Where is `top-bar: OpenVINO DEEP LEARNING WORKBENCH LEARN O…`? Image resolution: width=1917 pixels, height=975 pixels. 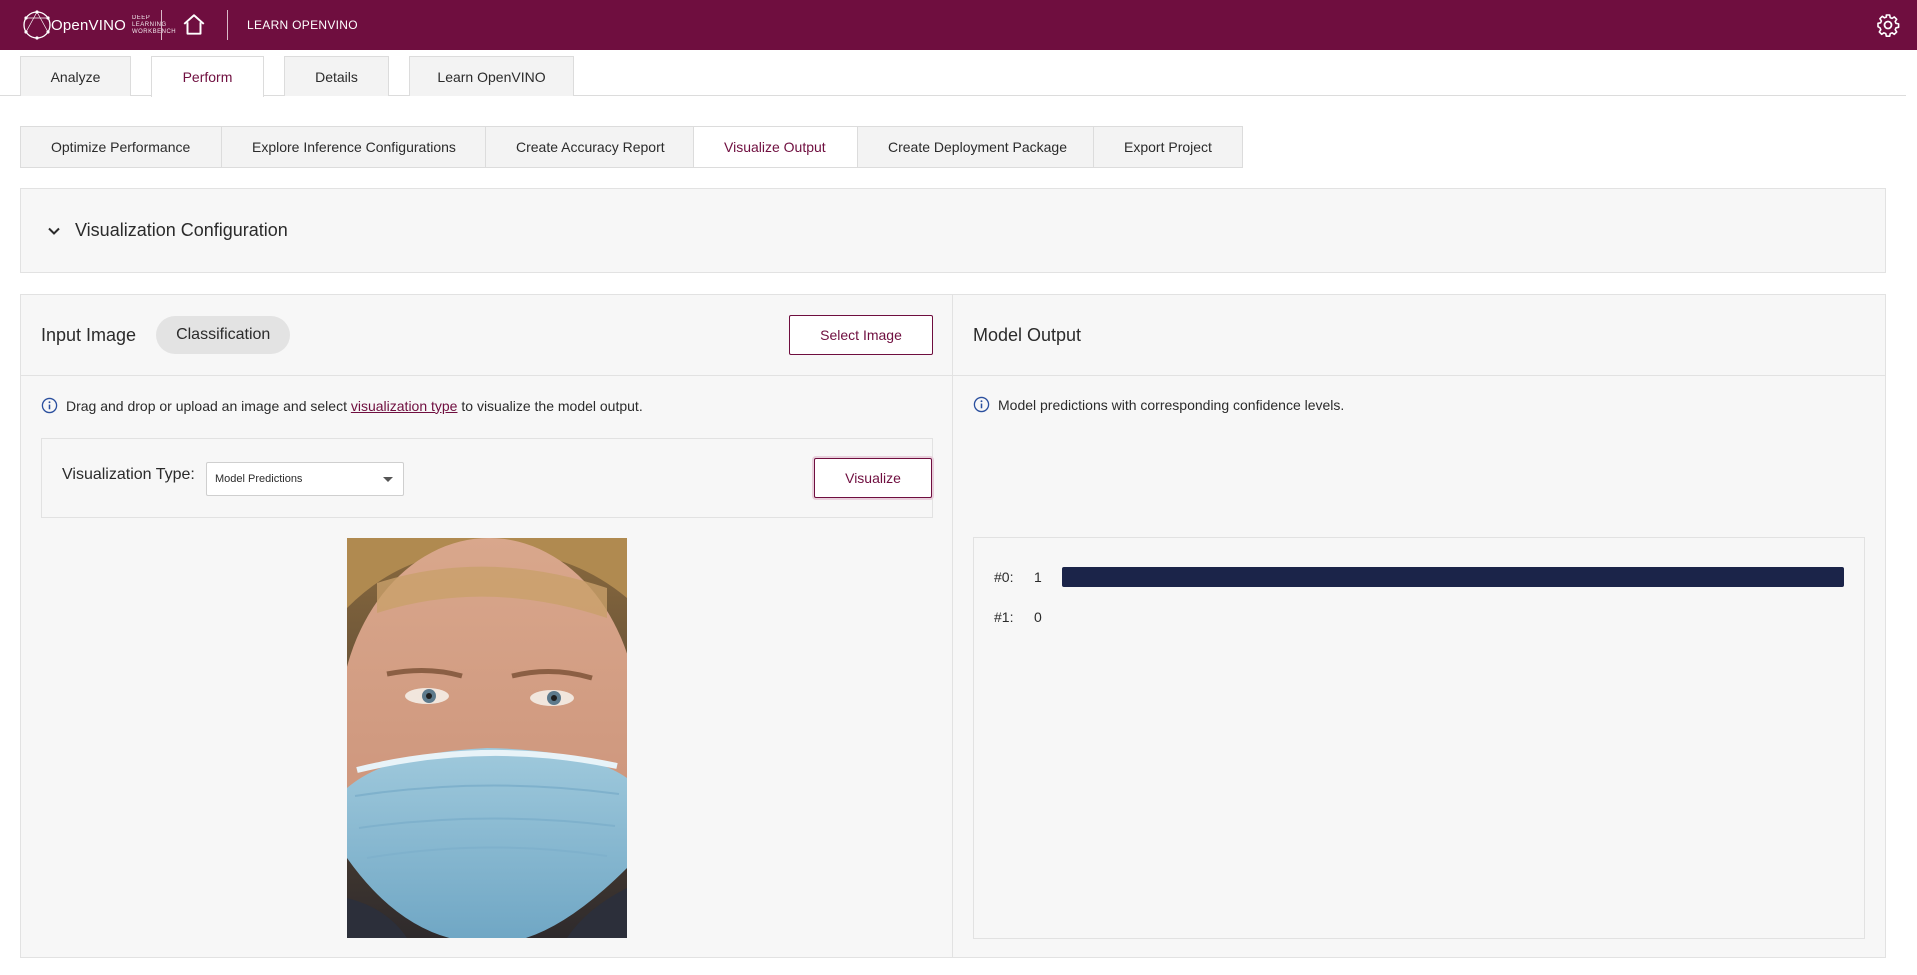
top-bar: OpenVINO DEEP LEARNING WORKBENCH LEARN O… is located at coordinates (958, 25).